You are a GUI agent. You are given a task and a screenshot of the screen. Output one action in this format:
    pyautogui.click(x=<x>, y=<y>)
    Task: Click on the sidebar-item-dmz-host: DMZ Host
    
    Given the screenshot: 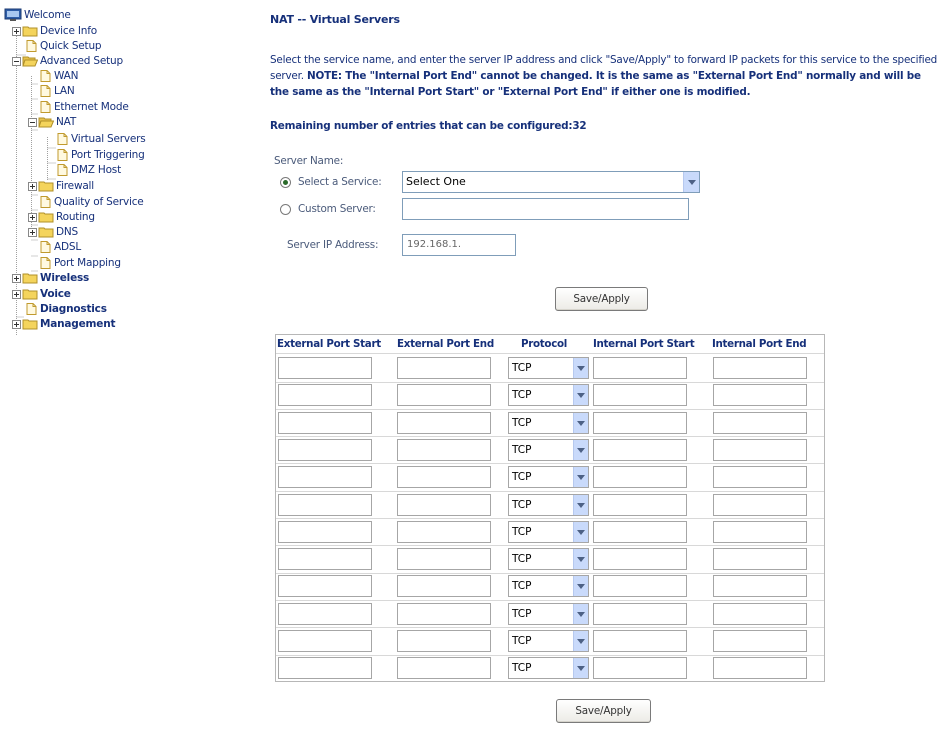 What is the action you would take?
    pyautogui.click(x=89, y=170)
    